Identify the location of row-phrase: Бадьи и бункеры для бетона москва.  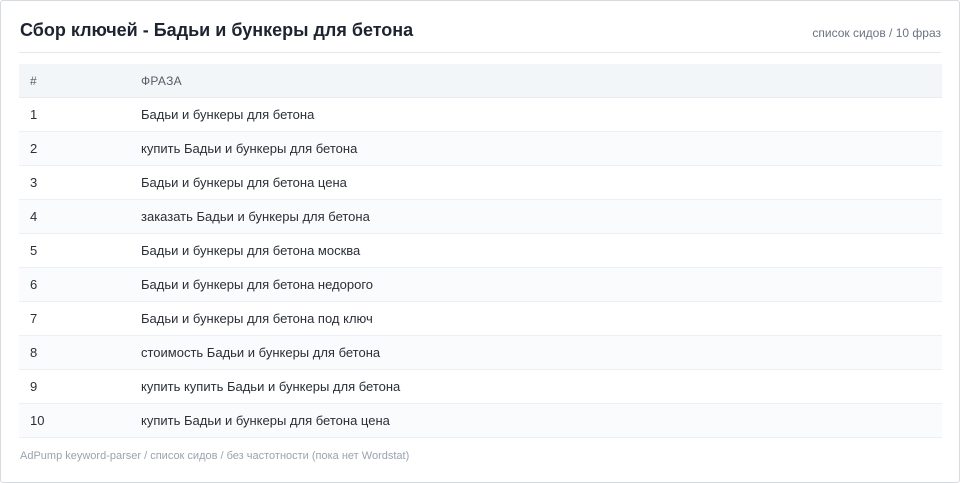
(541, 250).